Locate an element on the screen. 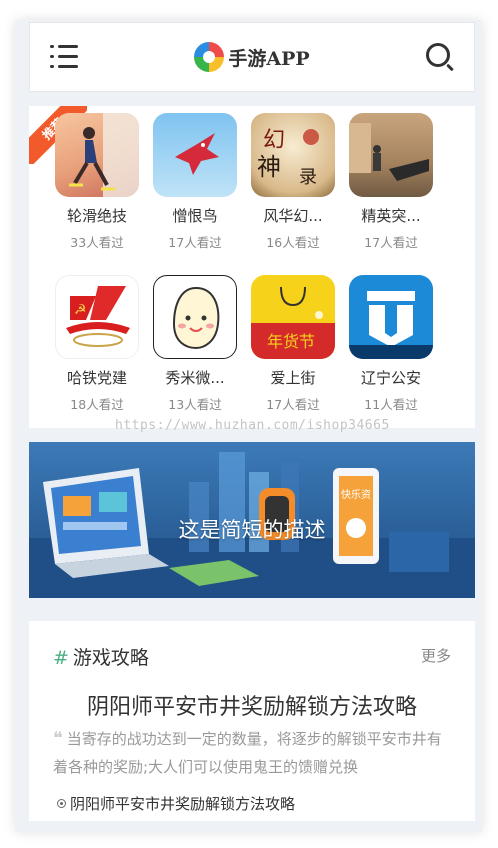  app-name: 爱上街 is located at coordinates (293, 378).